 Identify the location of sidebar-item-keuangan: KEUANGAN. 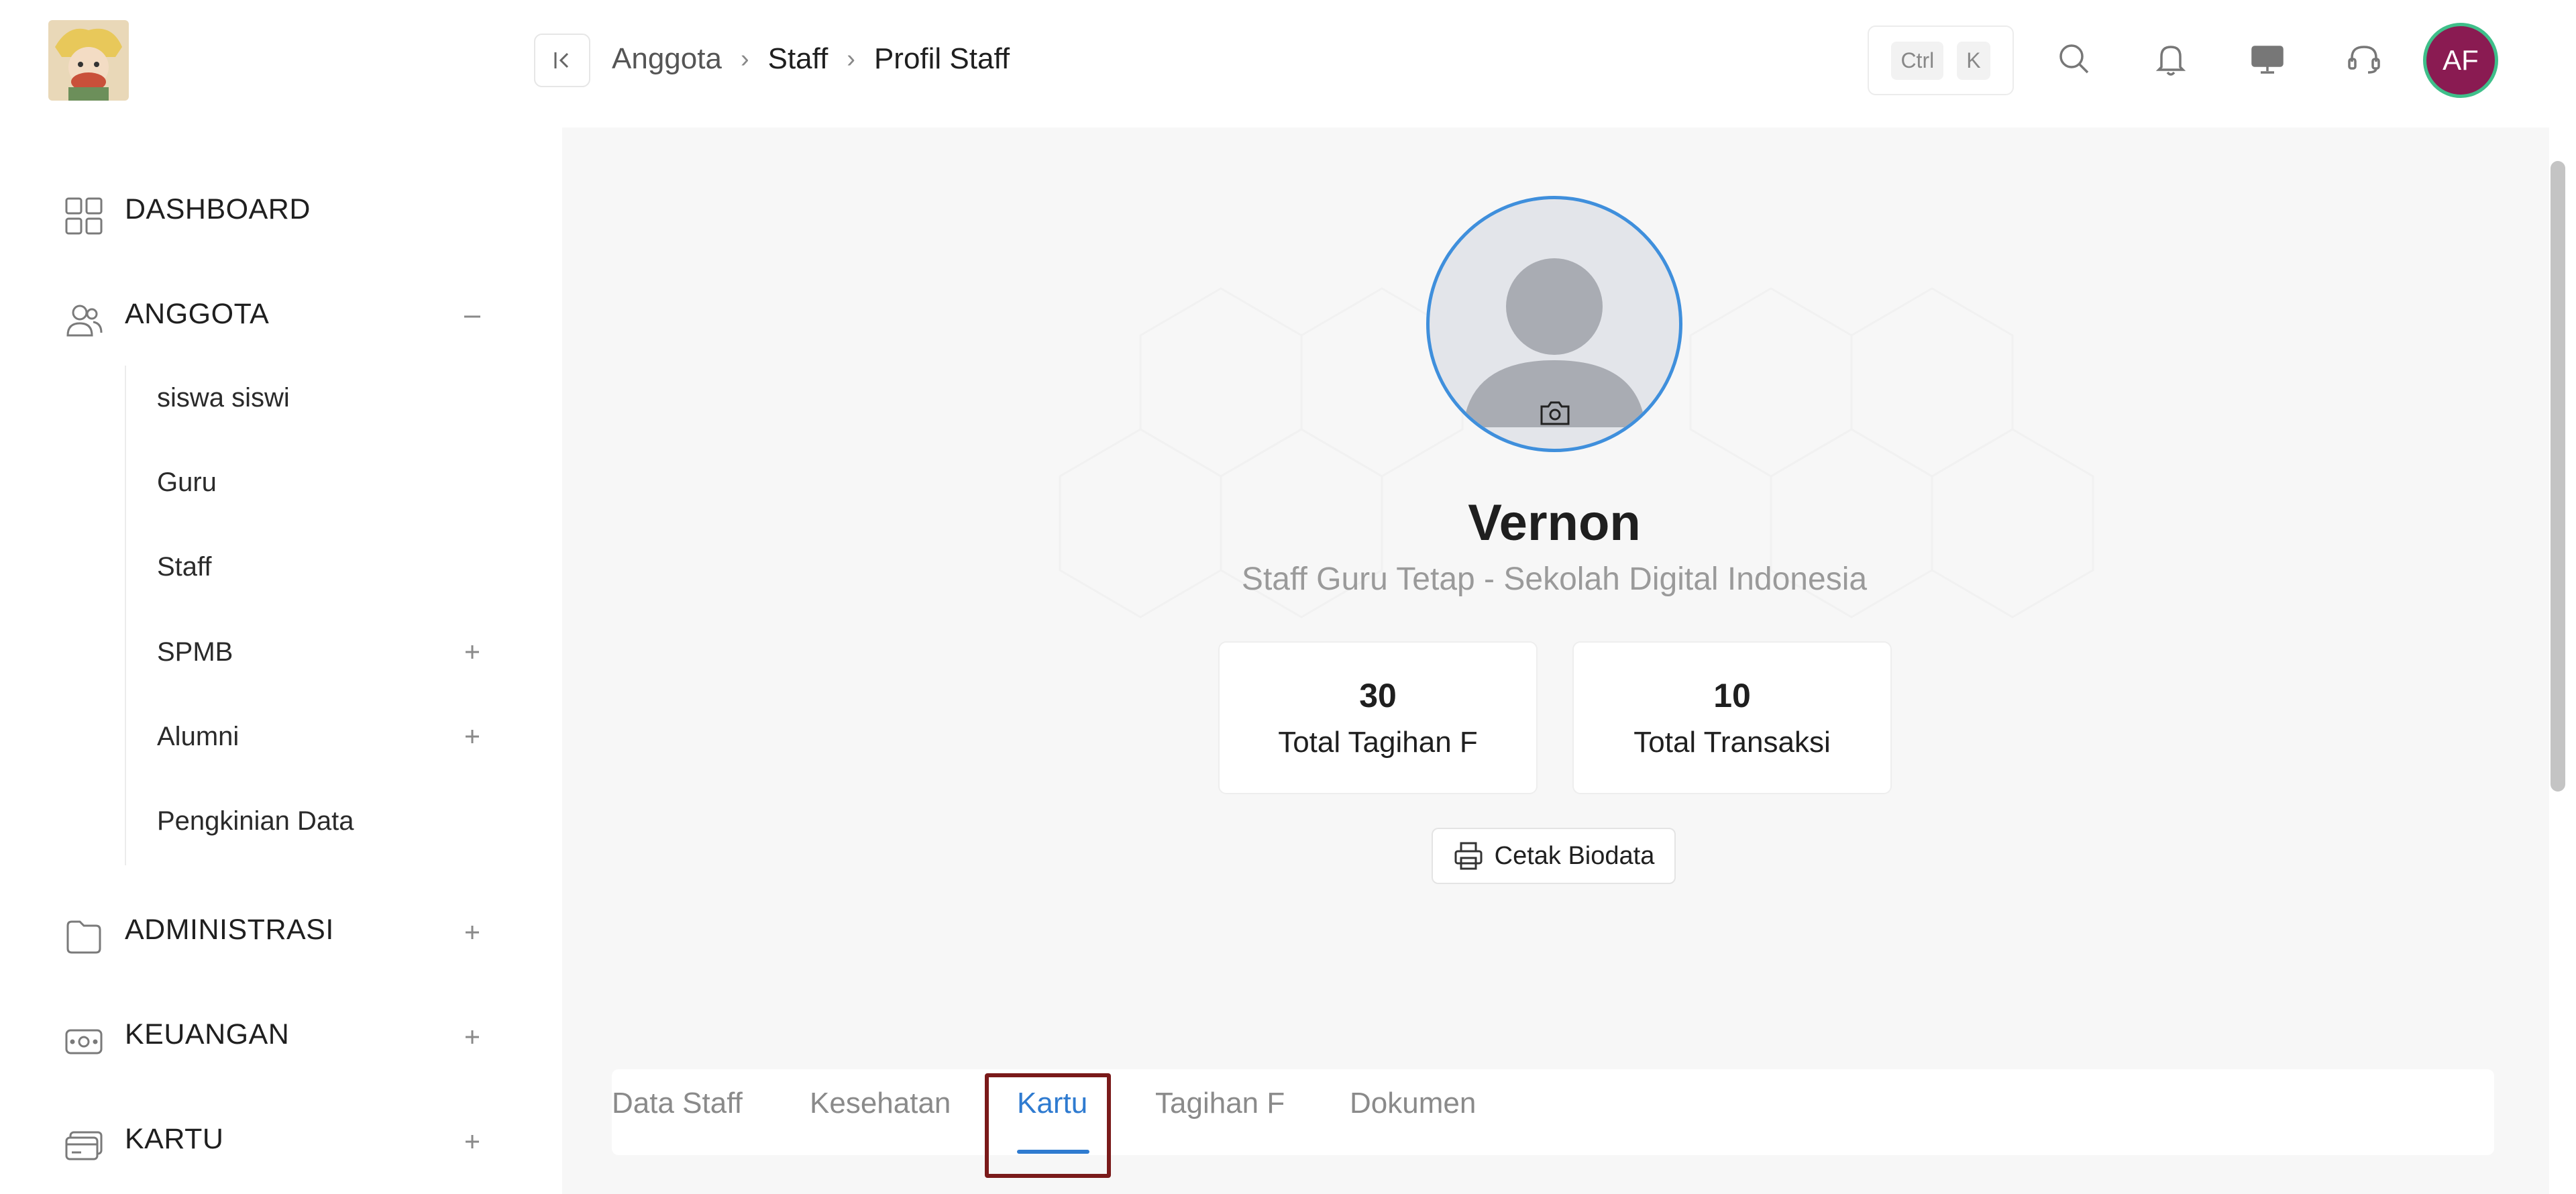
(281, 1034).